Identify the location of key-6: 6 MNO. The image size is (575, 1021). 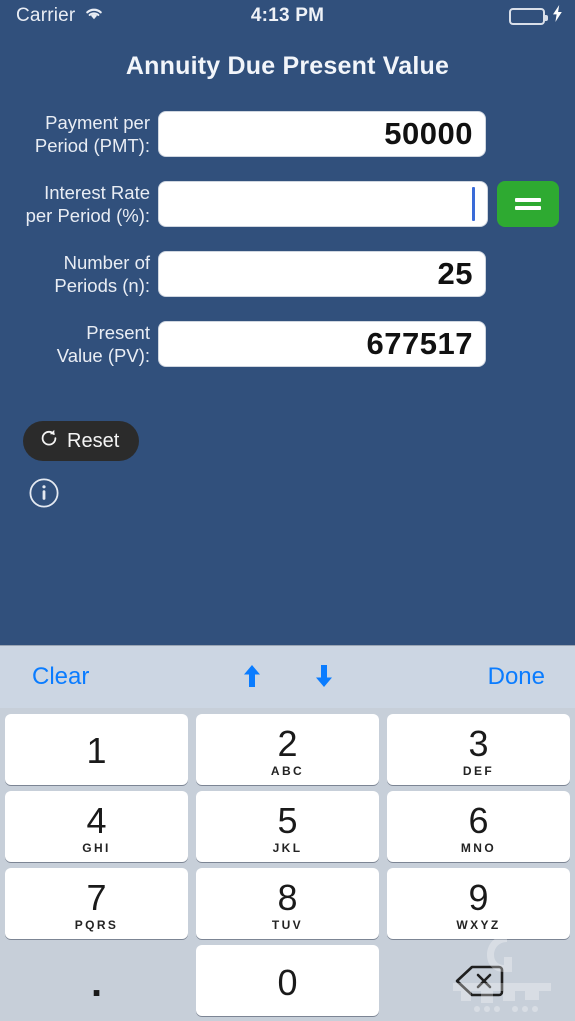
(478, 826).